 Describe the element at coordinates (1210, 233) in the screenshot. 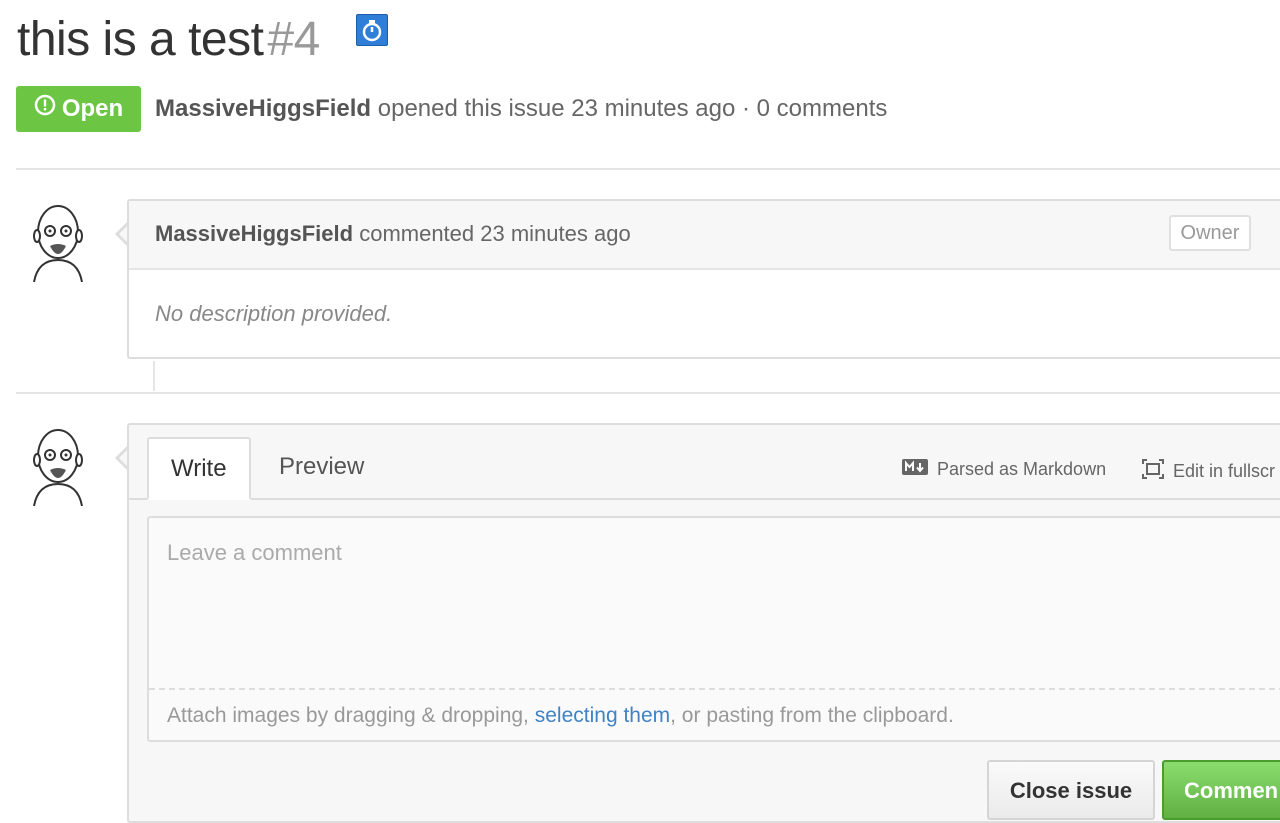

I see `owner-label: Owner` at that location.